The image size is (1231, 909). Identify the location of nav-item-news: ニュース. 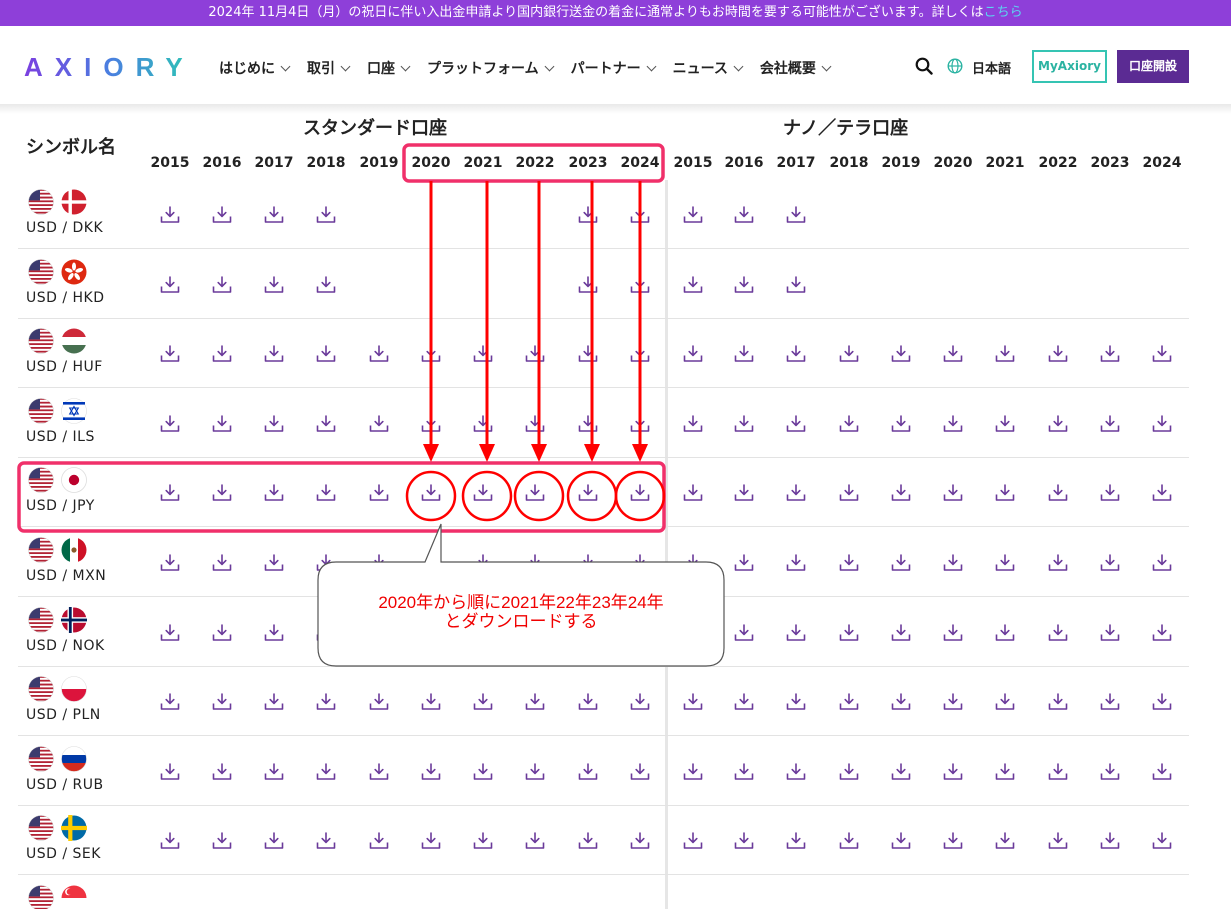
(708, 68).